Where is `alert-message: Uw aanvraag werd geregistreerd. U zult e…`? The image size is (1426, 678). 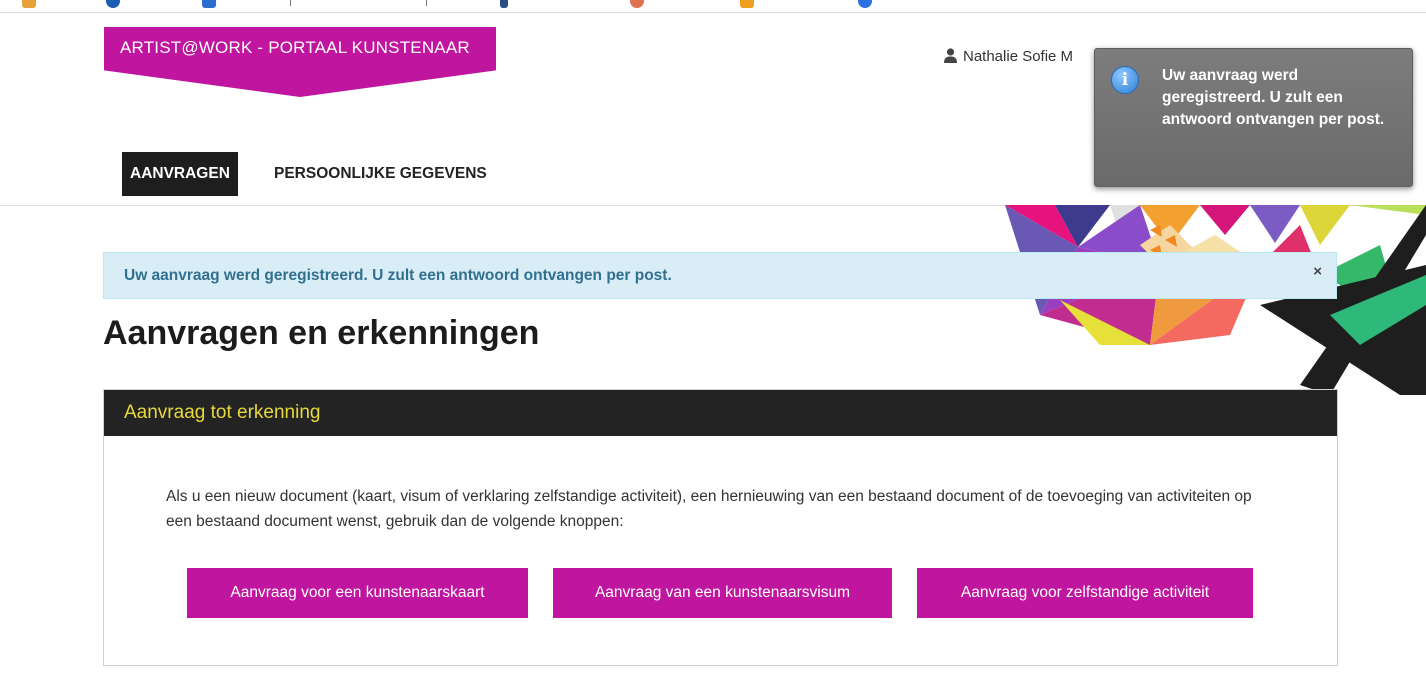 alert-message: Uw aanvraag werd geregistreerd. U zult e… is located at coordinates (398, 275).